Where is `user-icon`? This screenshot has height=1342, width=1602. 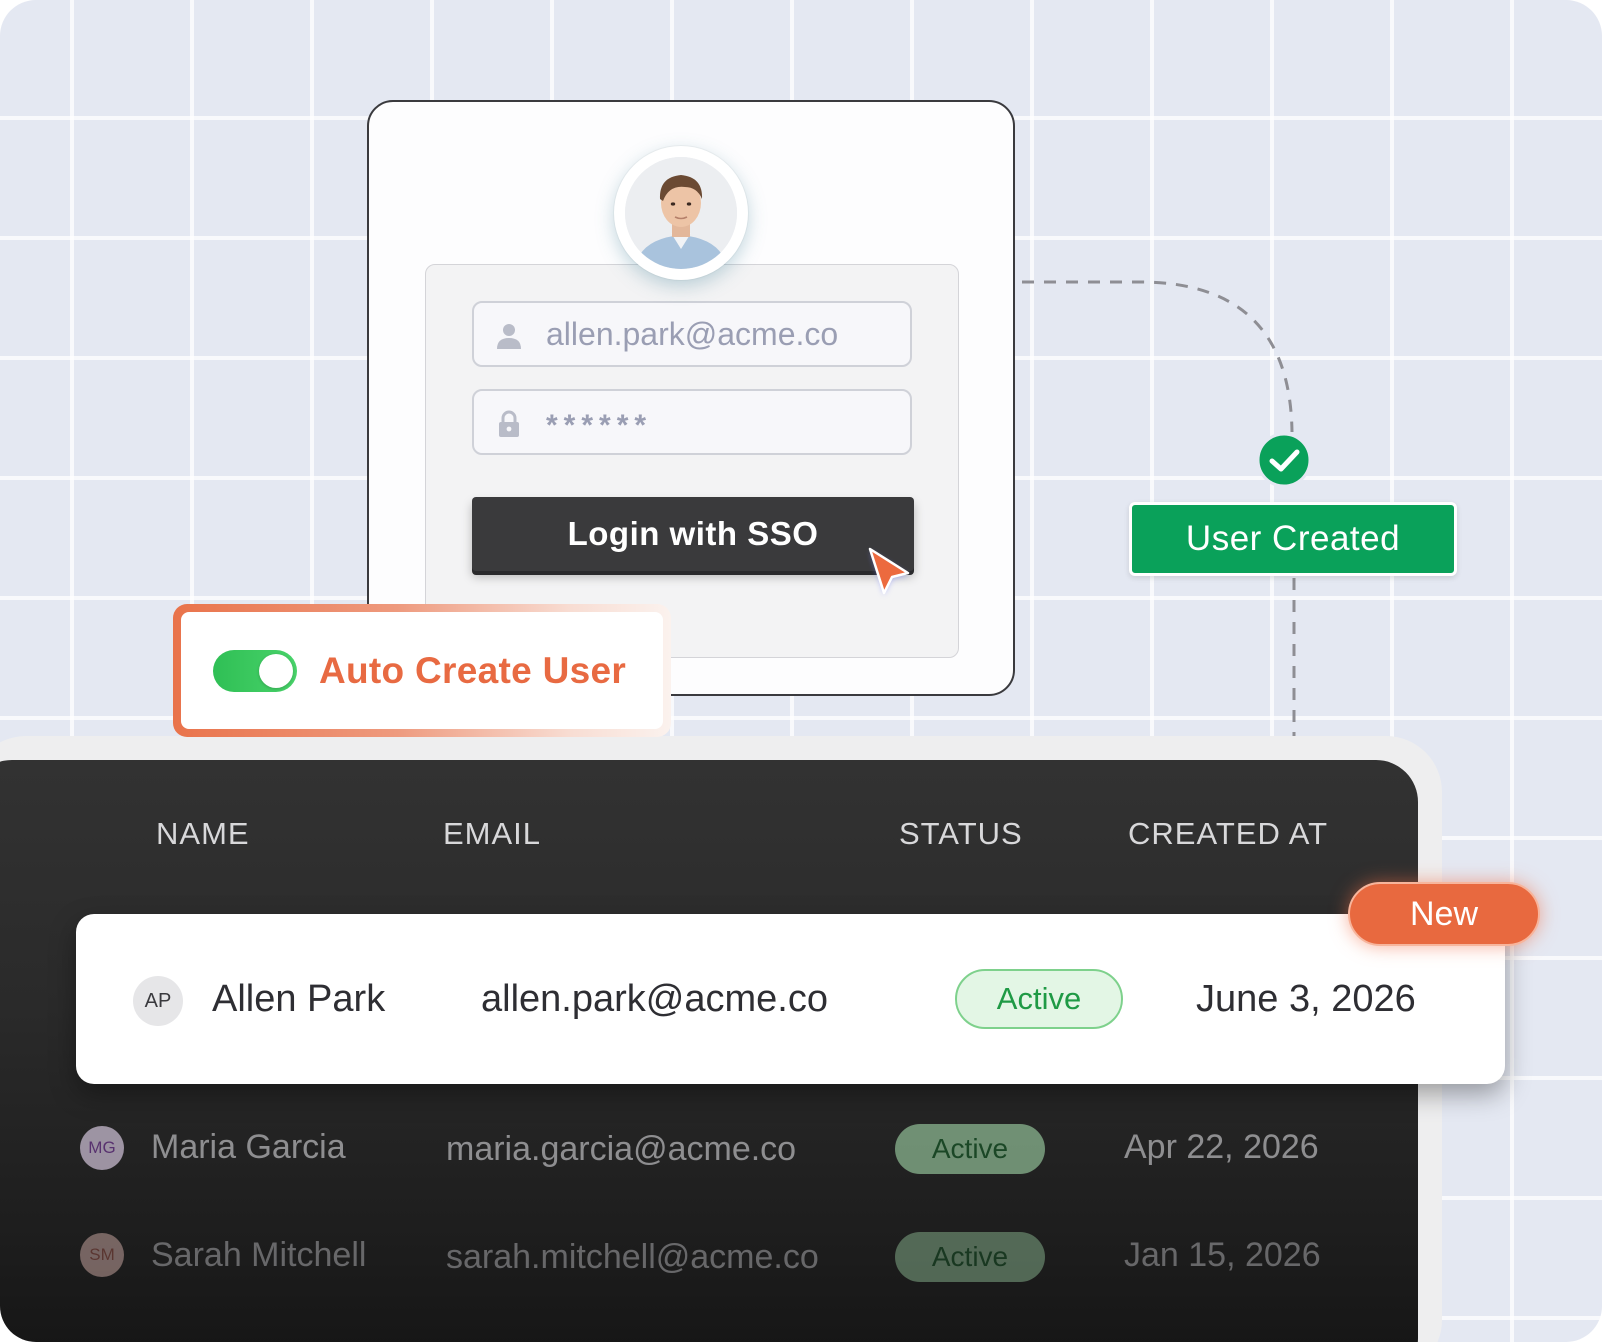
user-icon is located at coordinates (509, 336).